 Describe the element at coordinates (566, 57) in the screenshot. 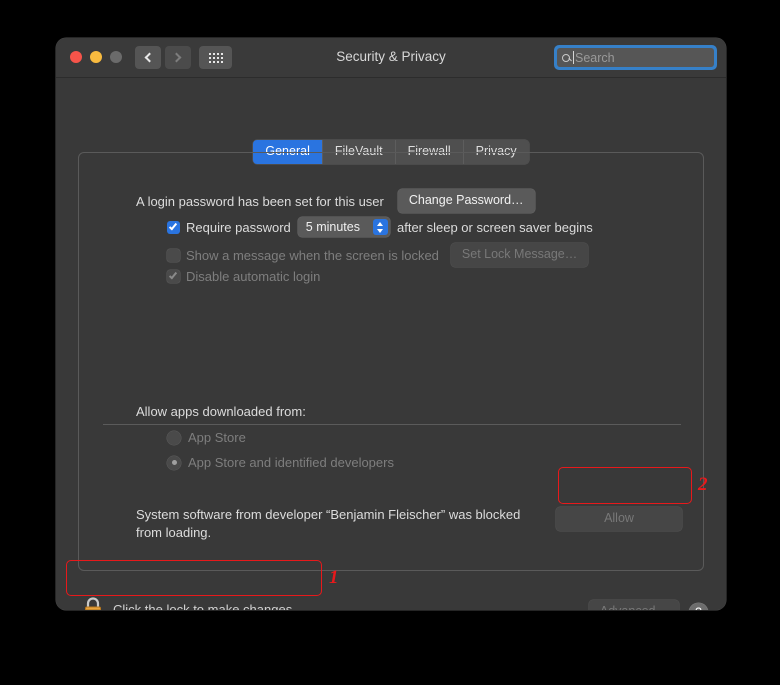

I see `search-icon` at that location.